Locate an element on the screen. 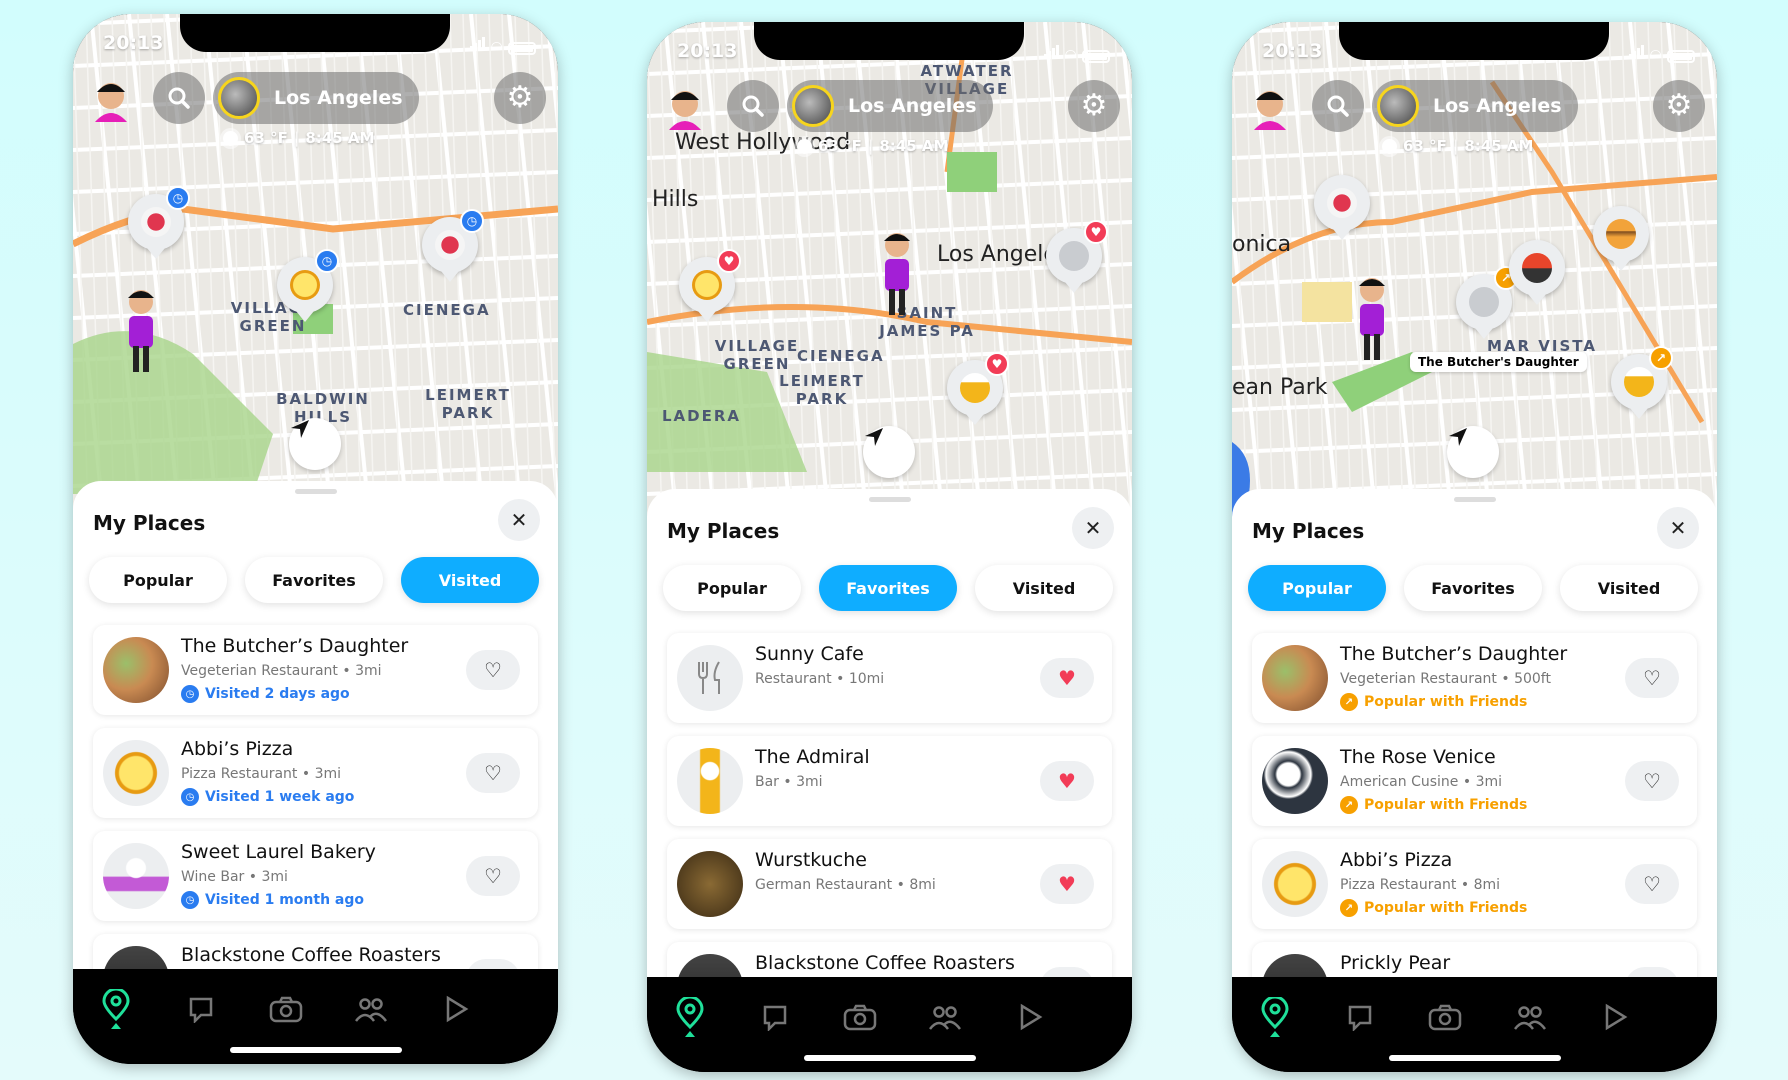 The image size is (1788, 1080). map-place-label: Hills is located at coordinates (675, 199).